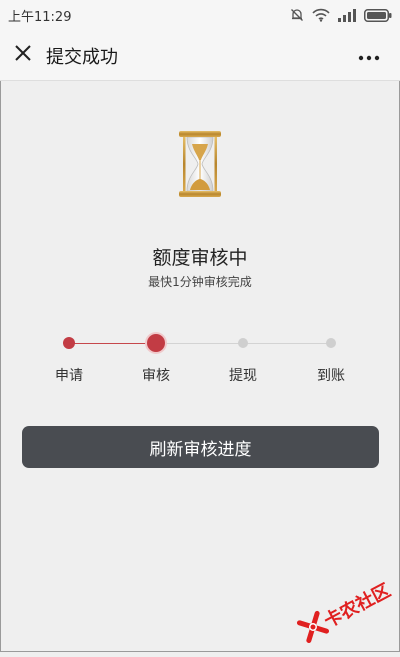 This screenshot has width=400, height=657. Describe the element at coordinates (321, 15) in the screenshot. I see `wifi-icon` at that location.